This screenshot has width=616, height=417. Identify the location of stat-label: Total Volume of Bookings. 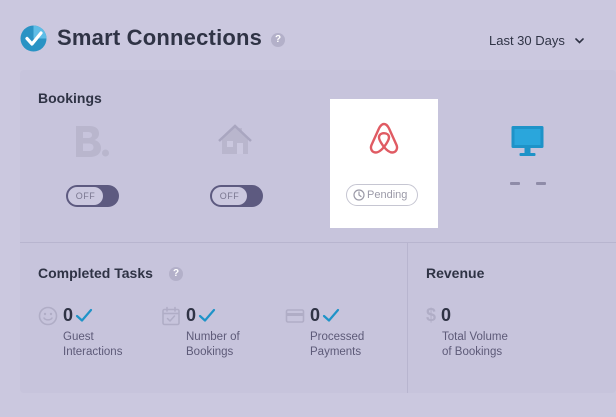
(492, 345).